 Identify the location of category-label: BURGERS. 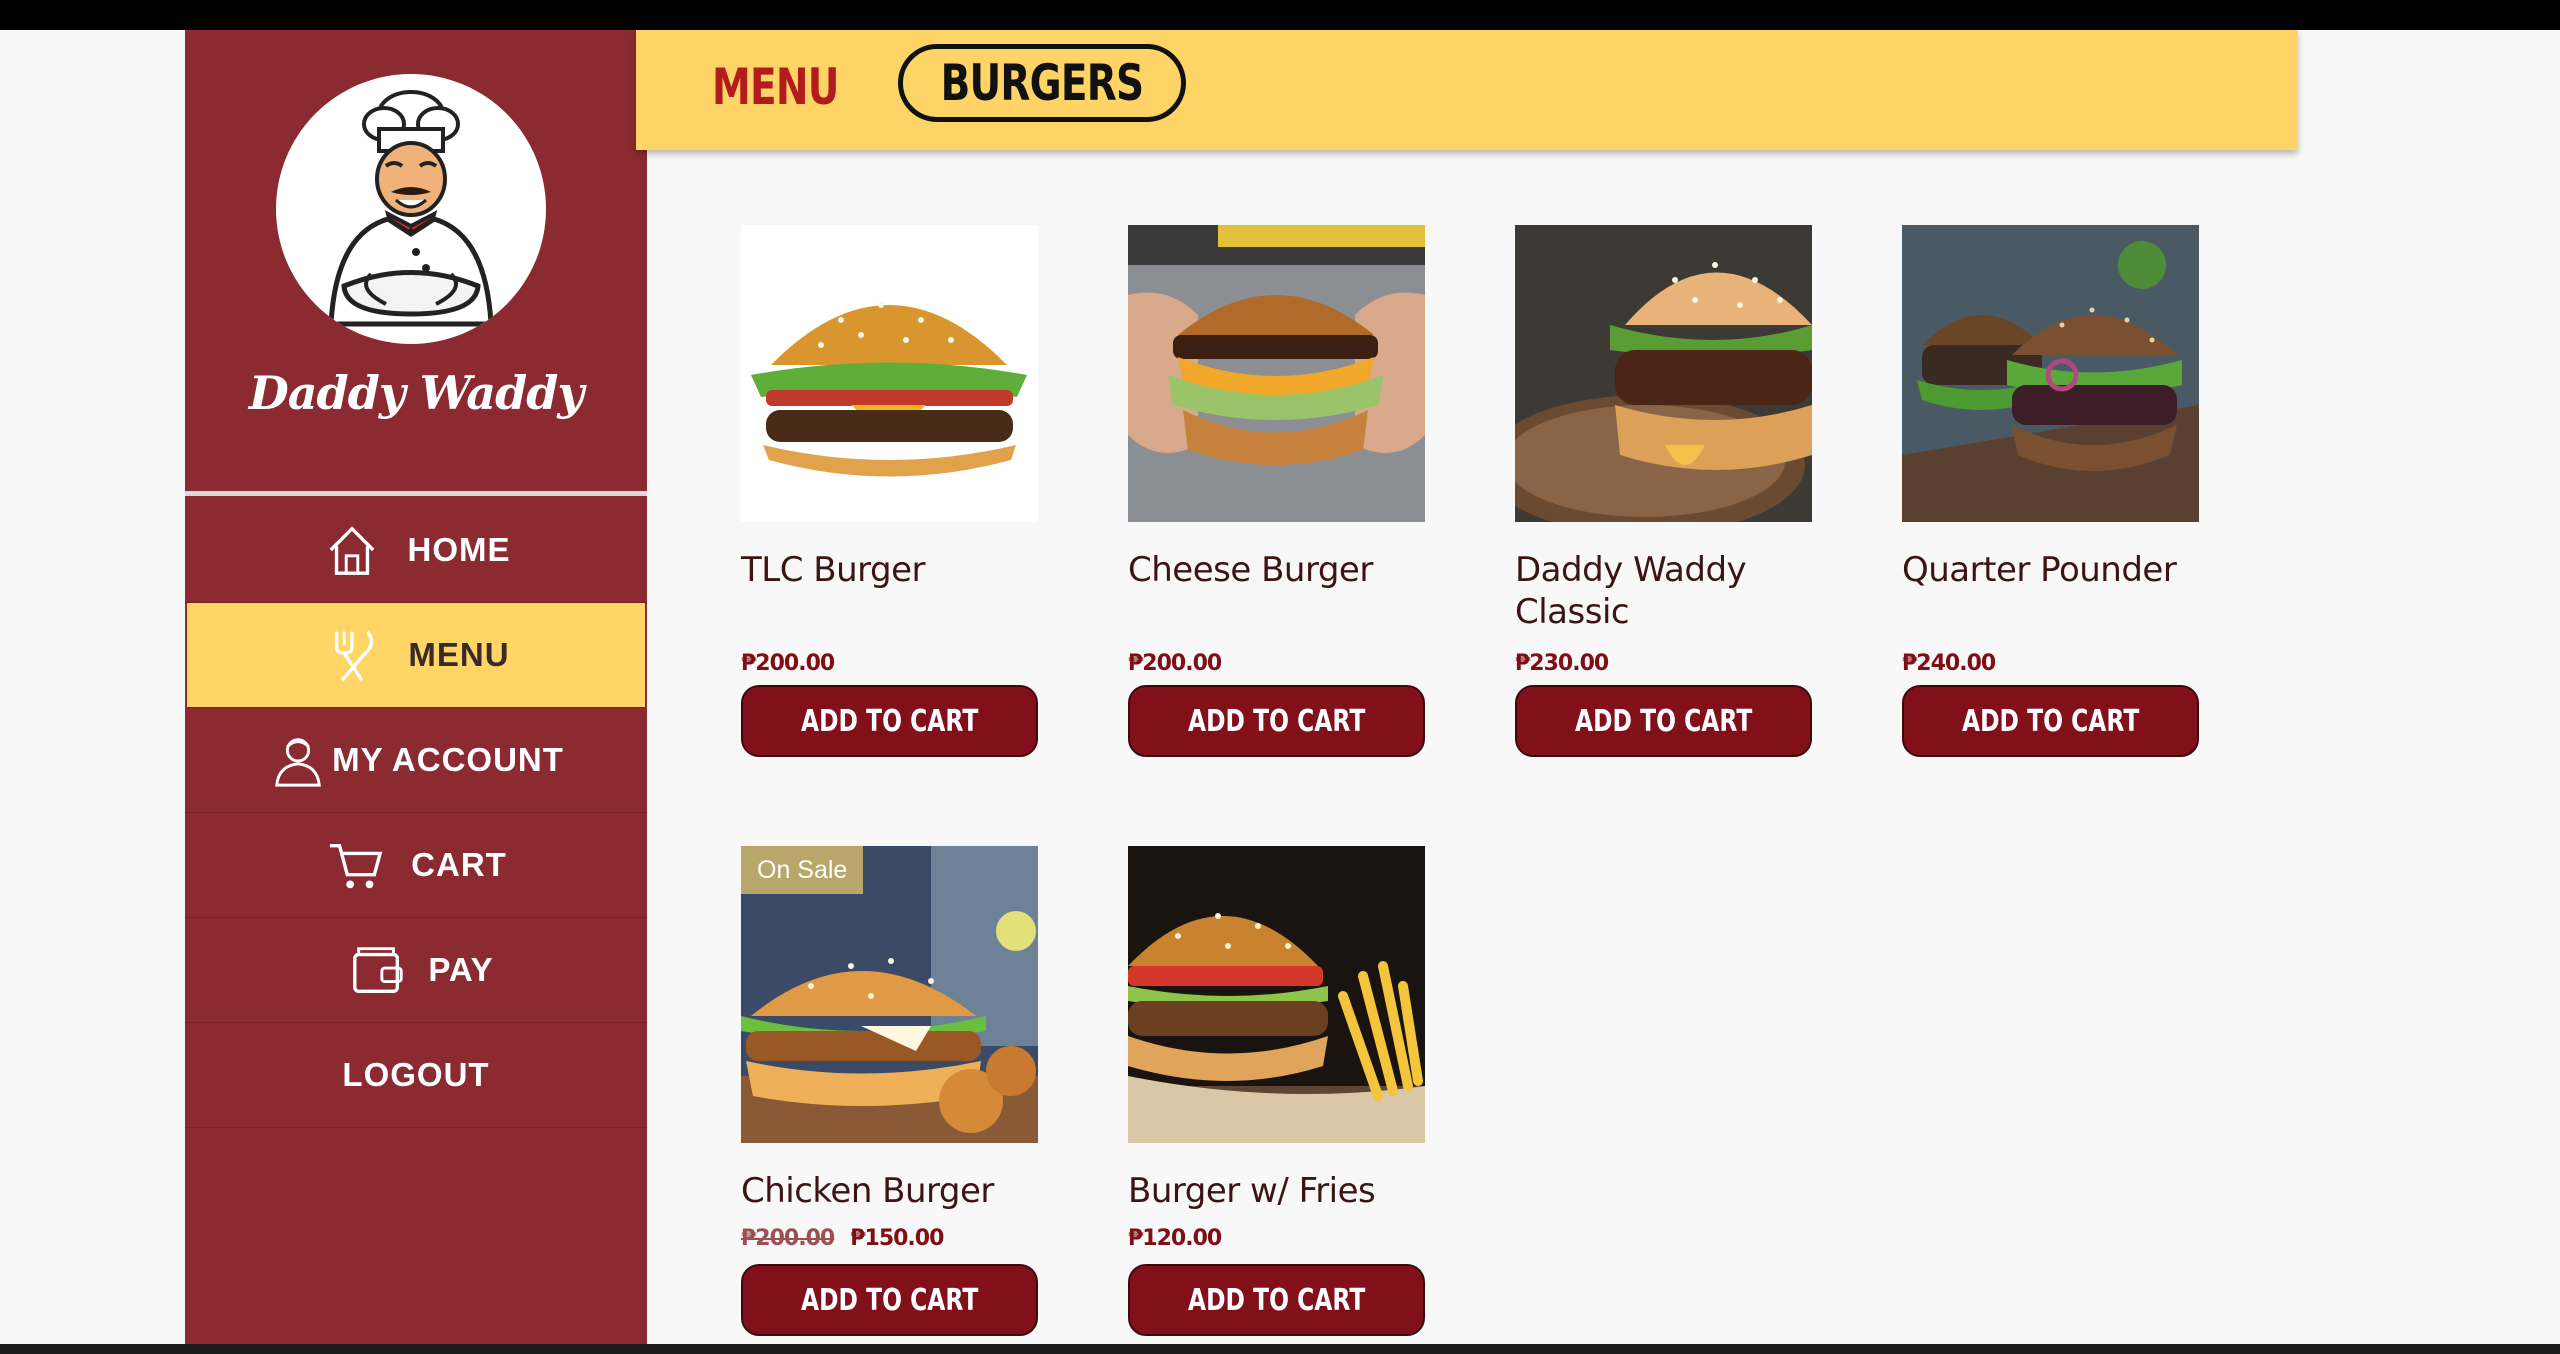
(1042, 83).